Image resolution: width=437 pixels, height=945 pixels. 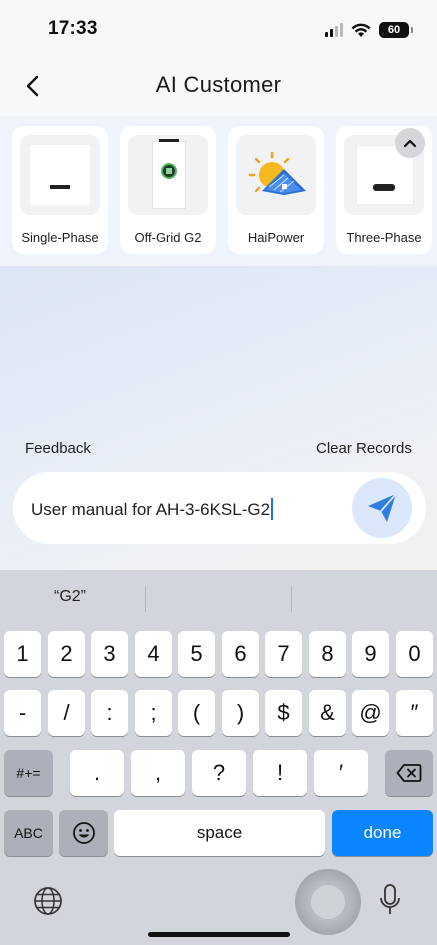 What do you see at coordinates (48, 901) in the screenshot?
I see `globe-icon` at bounding box center [48, 901].